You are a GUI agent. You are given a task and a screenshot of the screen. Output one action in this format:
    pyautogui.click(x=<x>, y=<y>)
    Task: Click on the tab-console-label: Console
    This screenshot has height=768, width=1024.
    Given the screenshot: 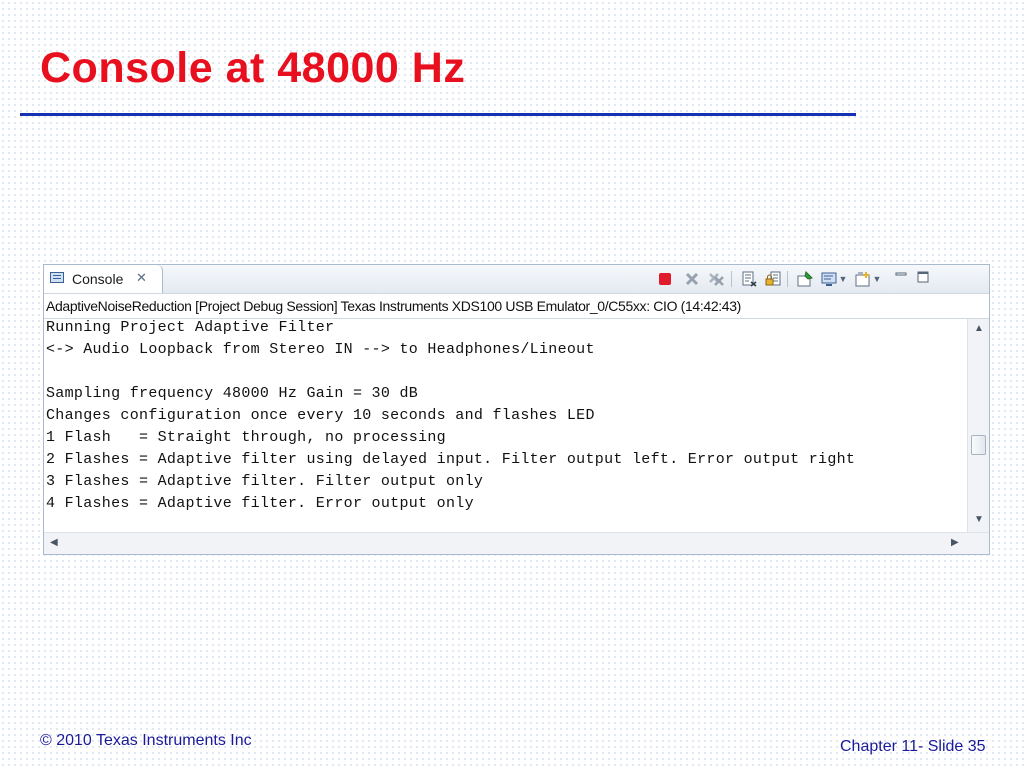 What is the action you would take?
    pyautogui.click(x=98, y=279)
    